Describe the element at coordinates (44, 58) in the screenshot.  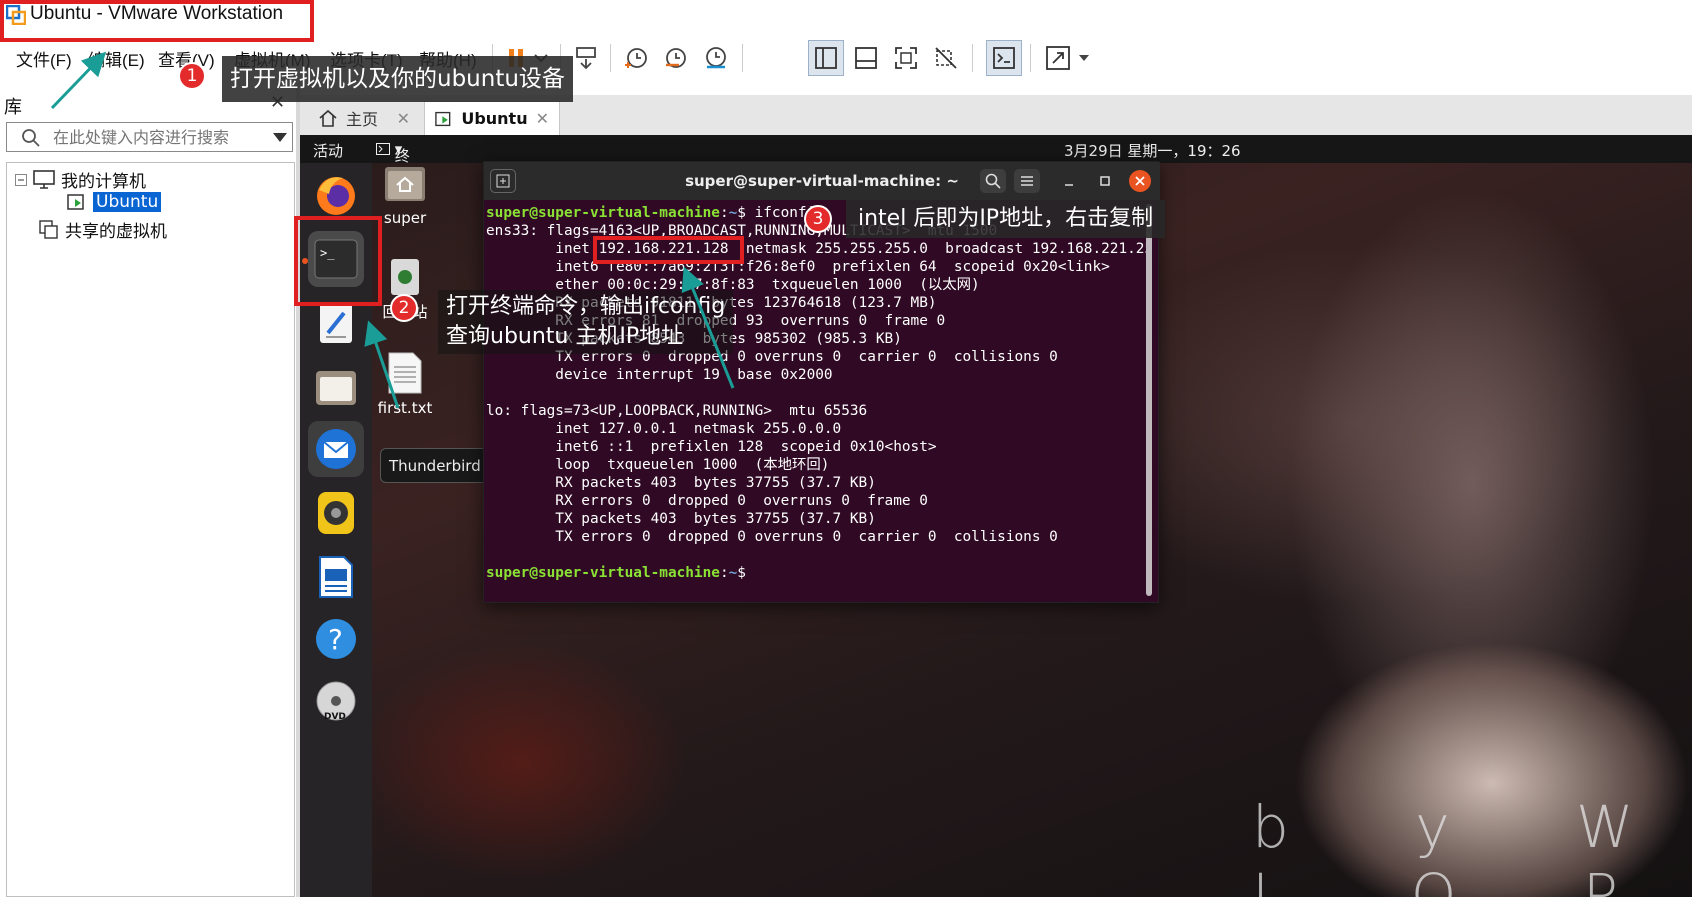
I see `menu-file: 文件(F)` at that location.